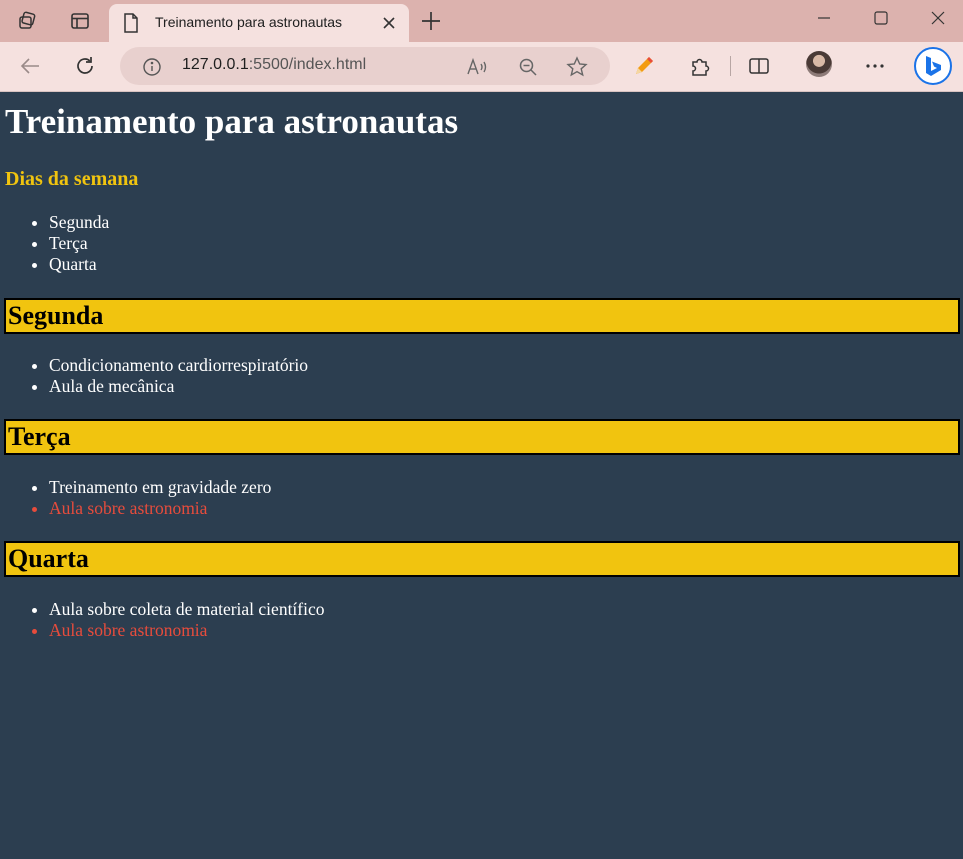 This screenshot has width=963, height=859. I want to click on active-tab: Treinamento para astronautas, so click(259, 23).